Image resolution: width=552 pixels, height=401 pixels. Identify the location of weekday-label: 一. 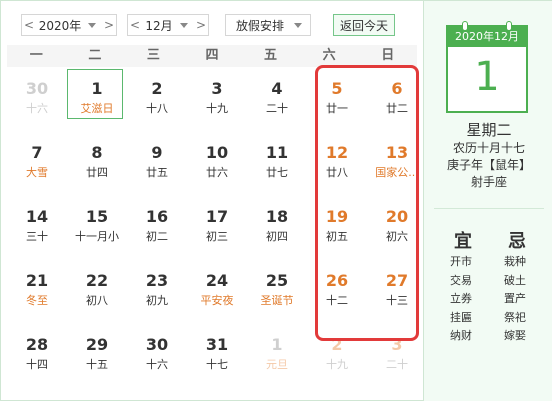
(36, 55).